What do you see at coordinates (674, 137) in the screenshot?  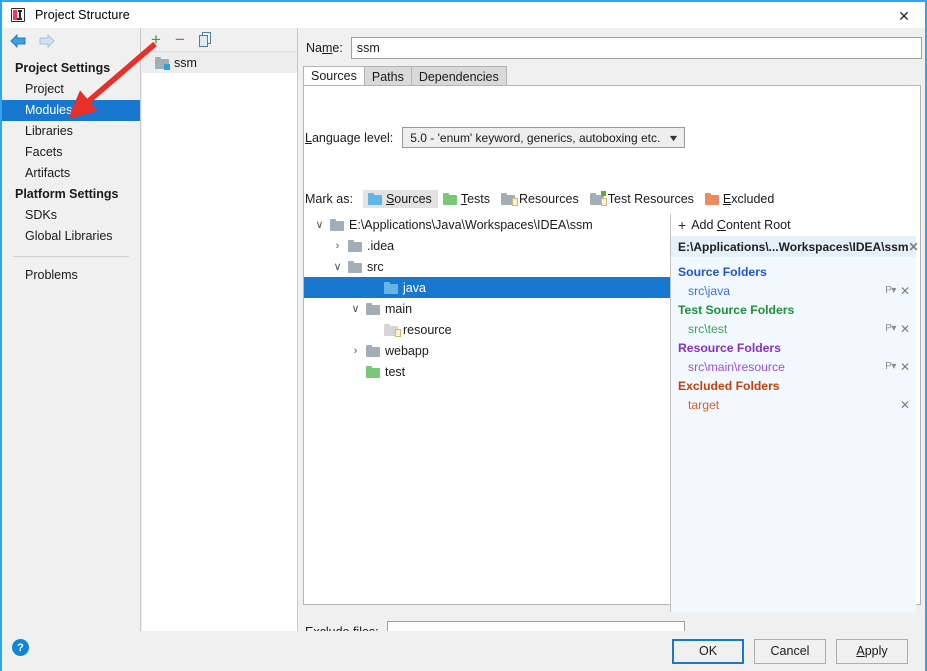 I see `chevron-down-icon: ▼` at bounding box center [674, 137].